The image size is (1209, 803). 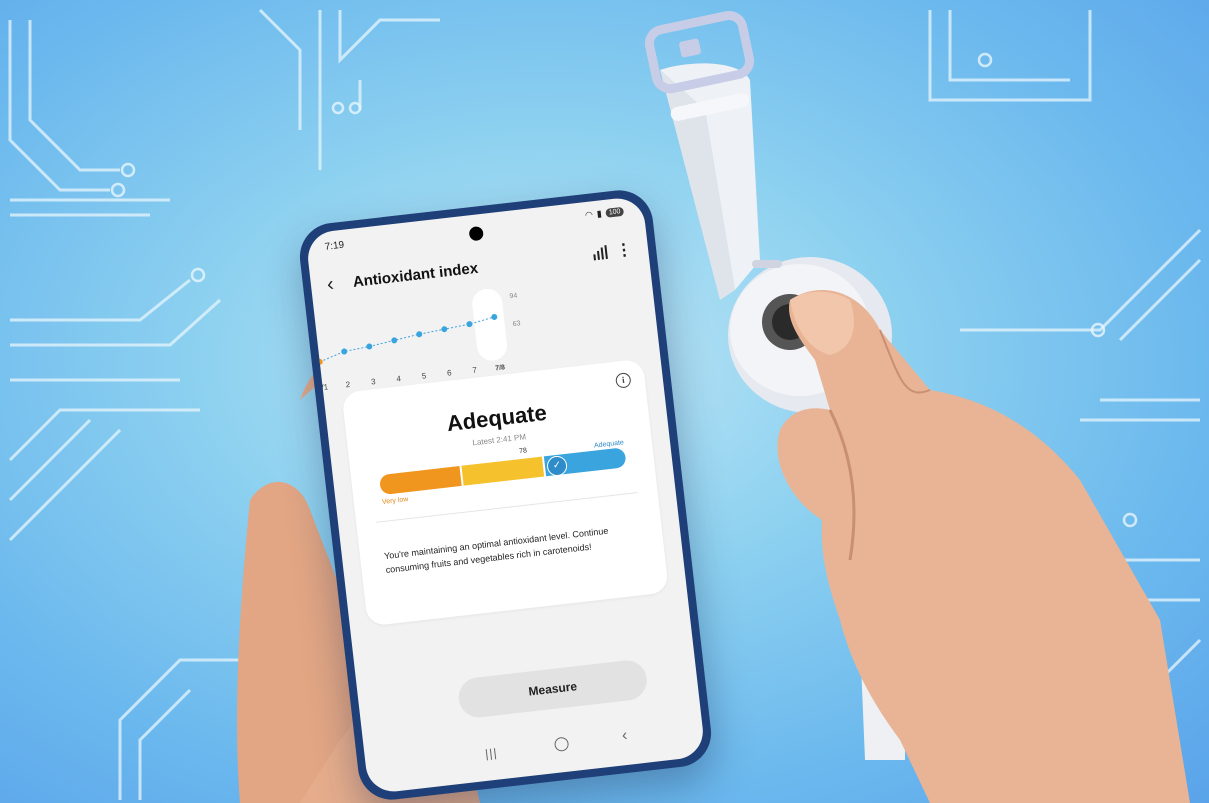 I want to click on x-tick-label: 2, so click(x=348, y=385).